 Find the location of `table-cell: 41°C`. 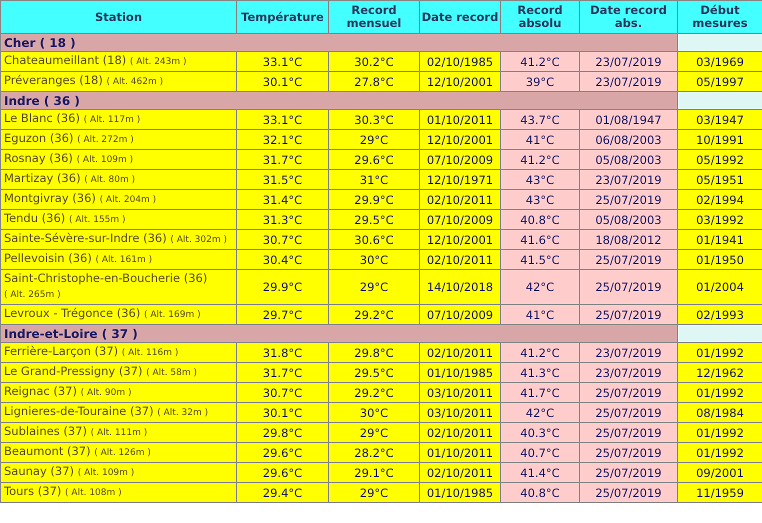

table-cell: 41°C is located at coordinates (540, 140).